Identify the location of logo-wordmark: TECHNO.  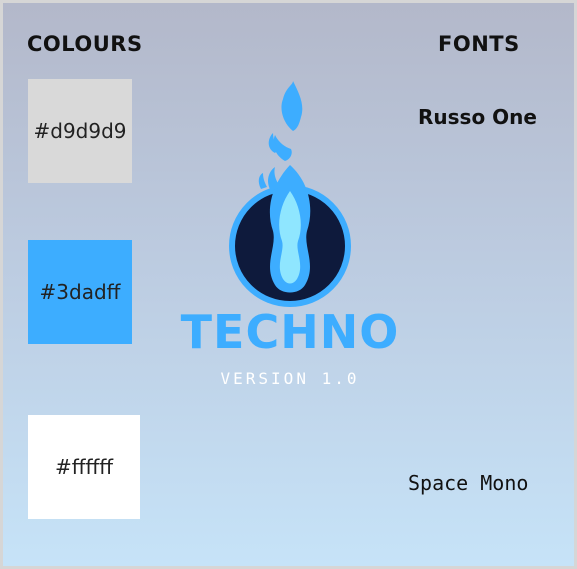
(290, 332).